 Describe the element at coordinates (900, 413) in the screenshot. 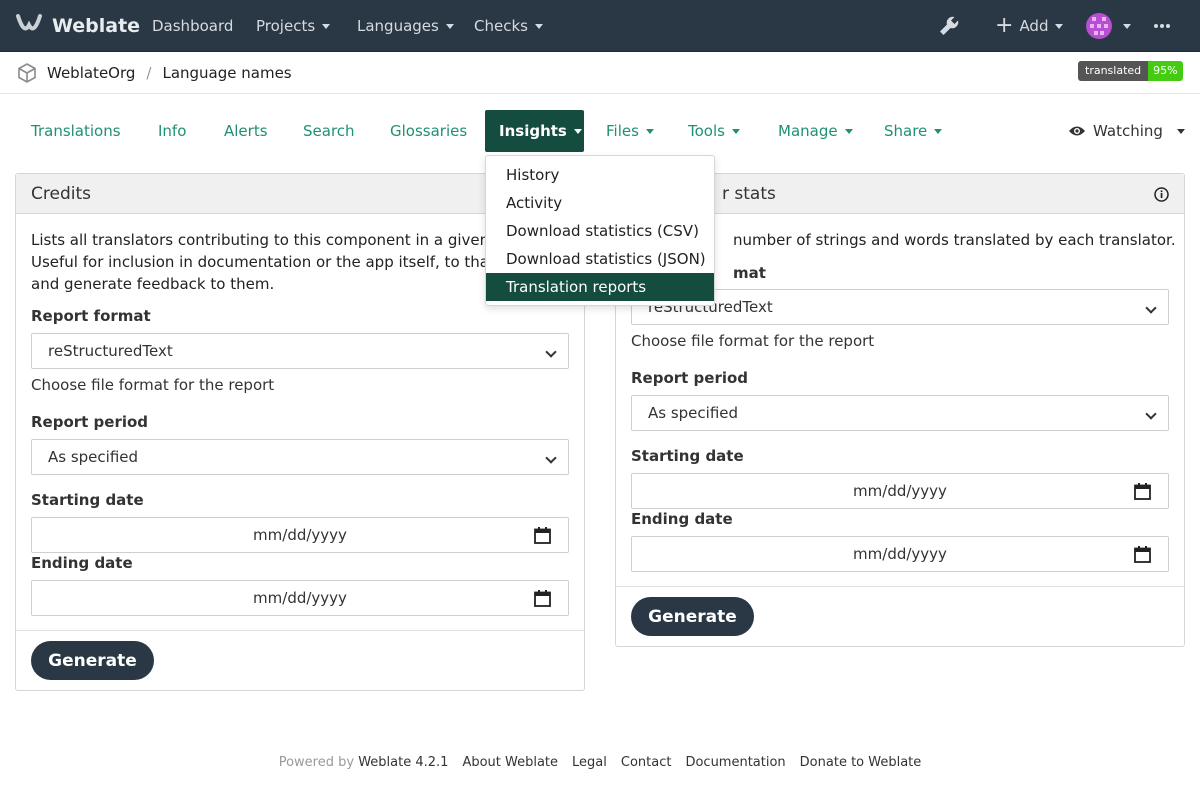

I see `stats-report-period-select: As specified` at that location.